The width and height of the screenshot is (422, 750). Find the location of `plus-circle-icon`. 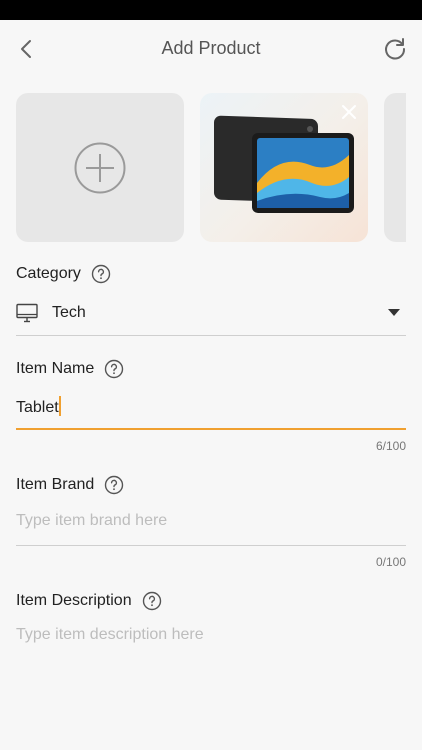

plus-circle-icon is located at coordinates (100, 168).